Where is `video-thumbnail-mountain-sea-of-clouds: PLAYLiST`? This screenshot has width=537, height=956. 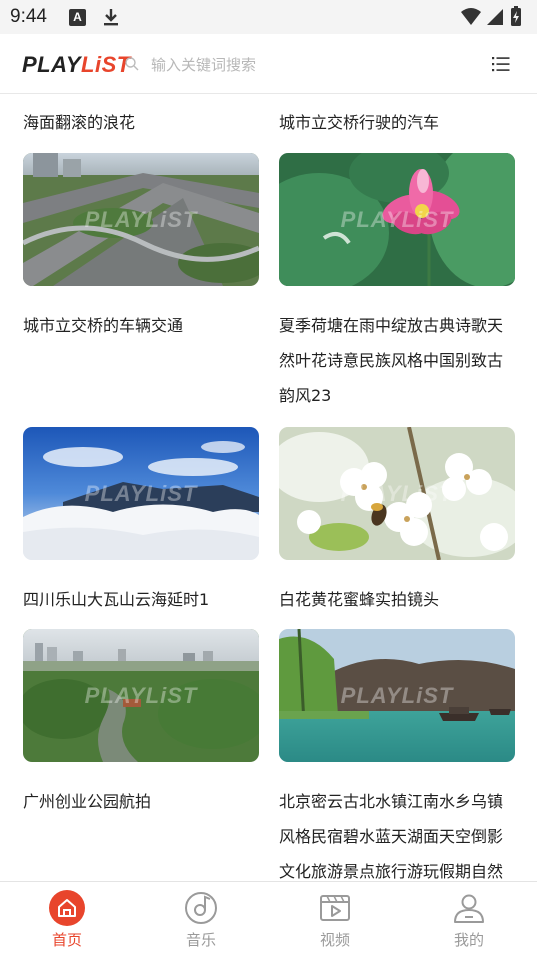 video-thumbnail-mountain-sea-of-clouds: PLAYLiST is located at coordinates (141, 493).